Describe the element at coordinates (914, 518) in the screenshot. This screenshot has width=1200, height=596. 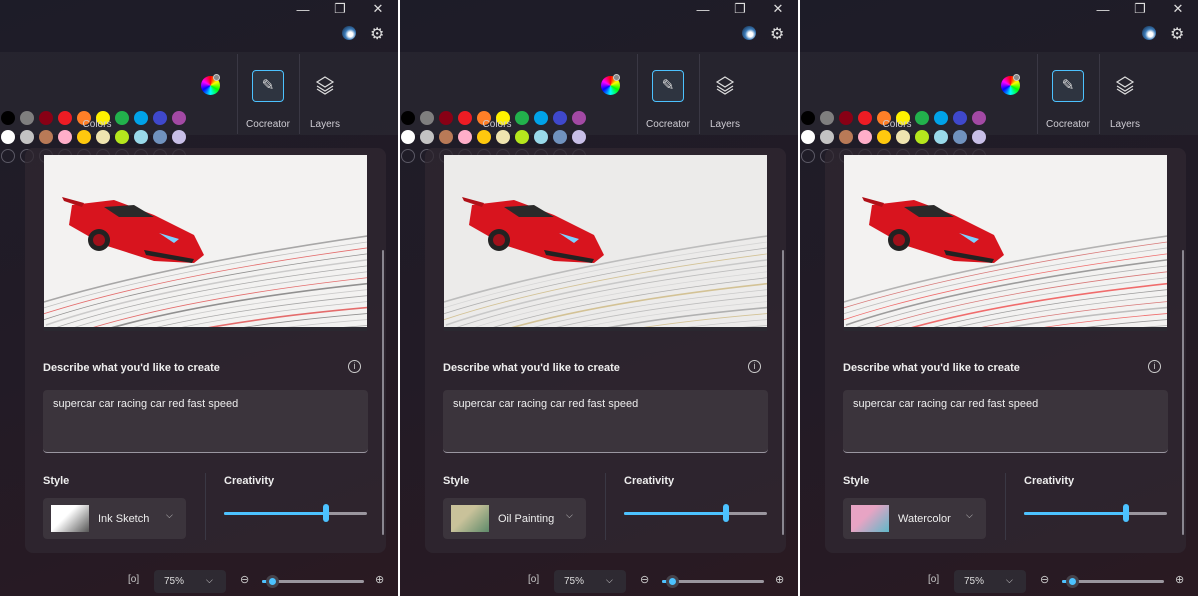
I see `style-dropdown: Watercolor ⌵` at that location.